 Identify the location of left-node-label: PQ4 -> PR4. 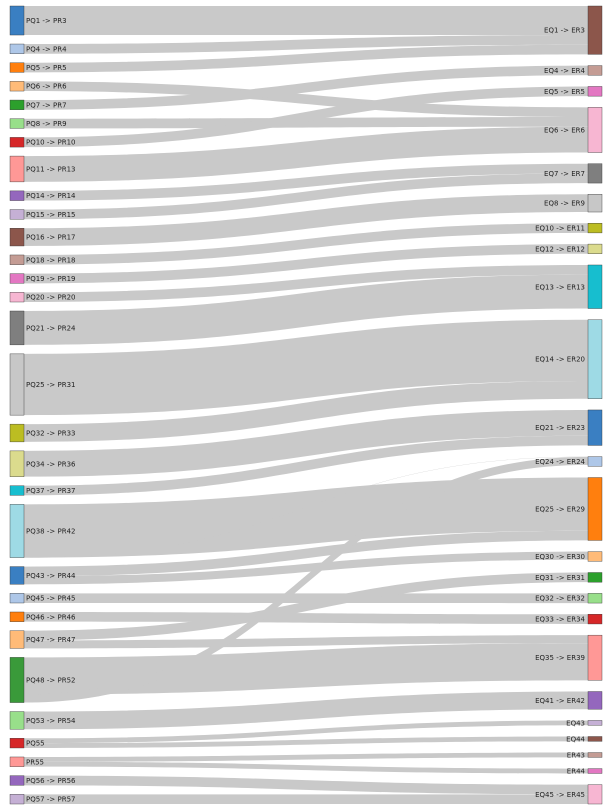
(46, 49).